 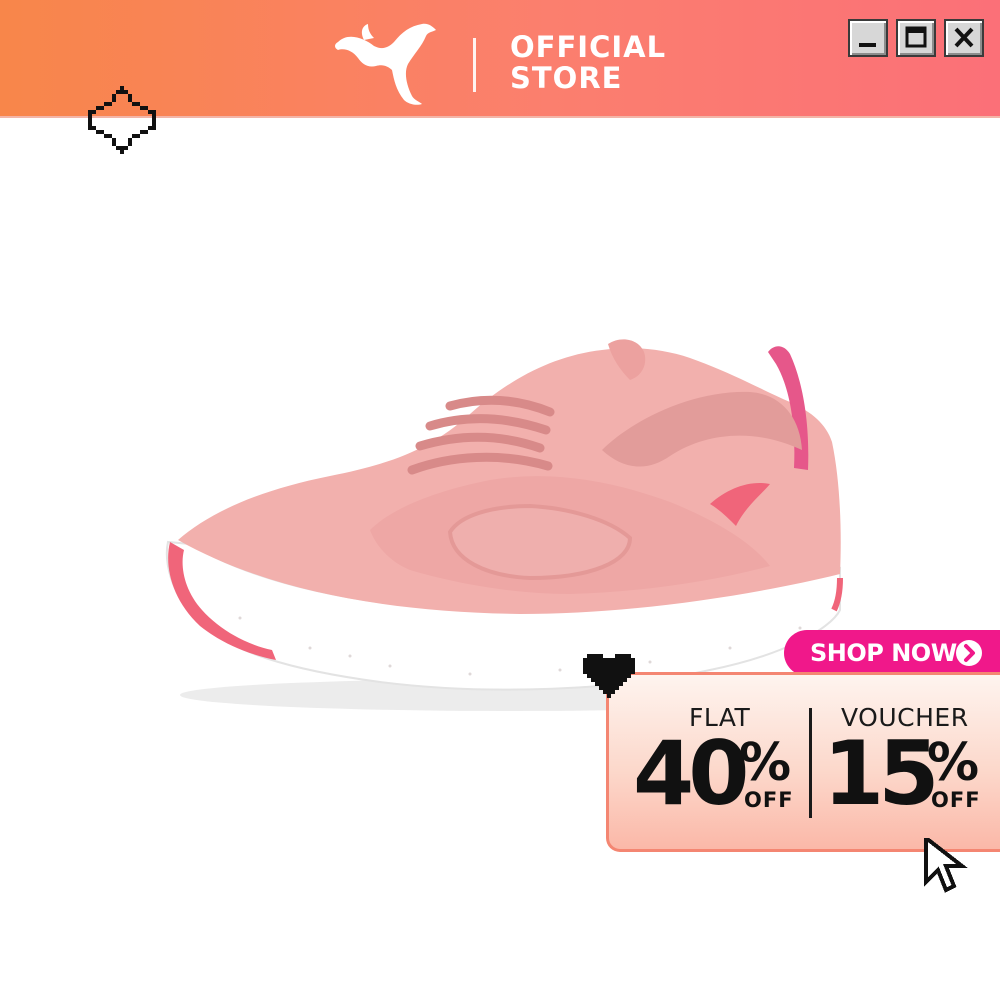 I want to click on pixel-sparkle-icon, so click(x=122, y=120).